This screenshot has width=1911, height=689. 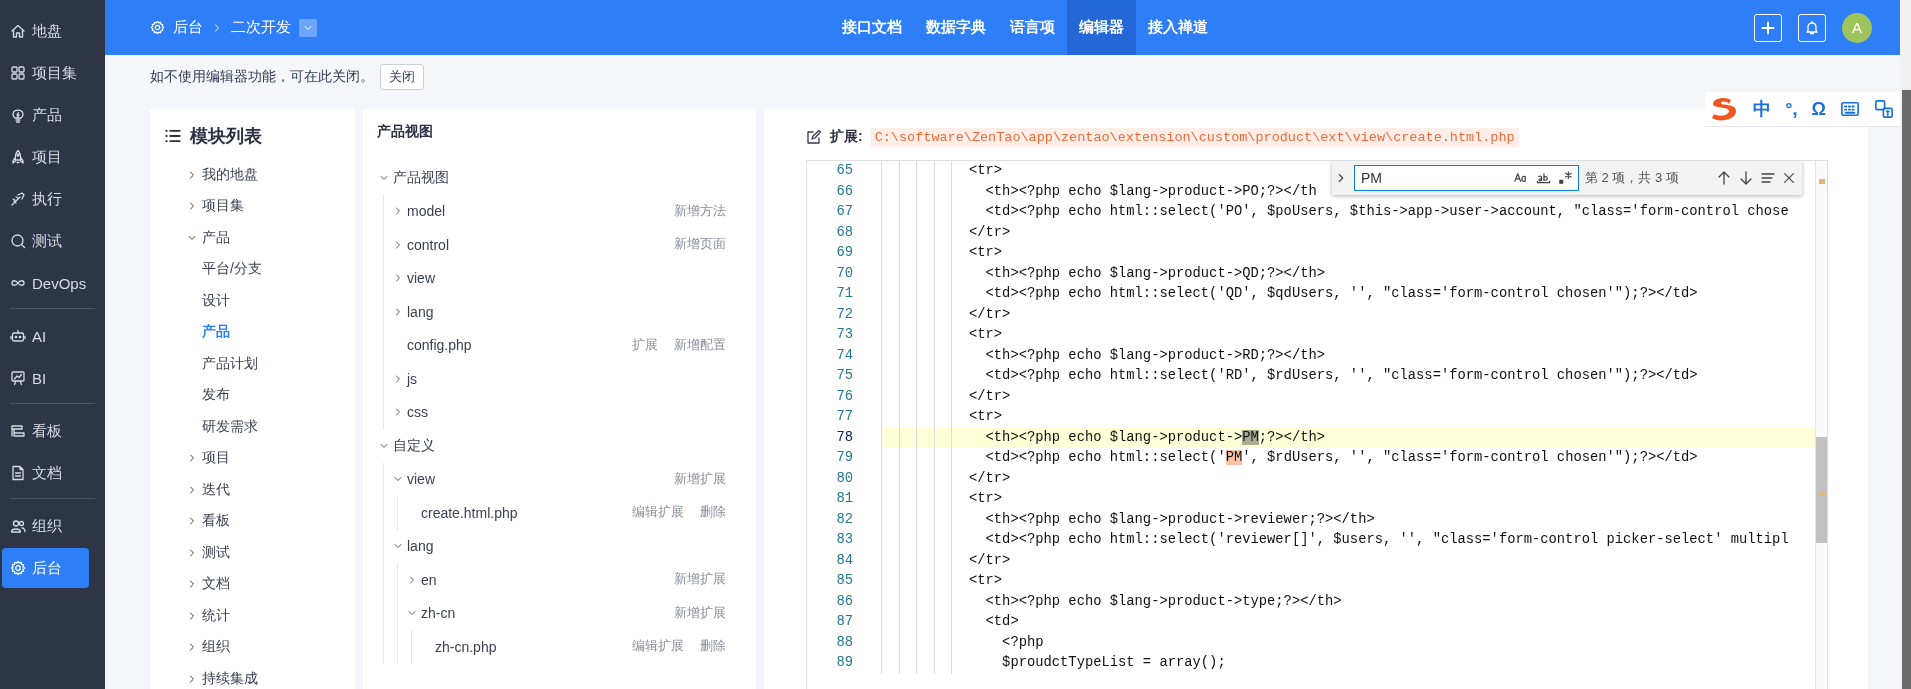 I want to click on line-number: 77, so click(x=844, y=417).